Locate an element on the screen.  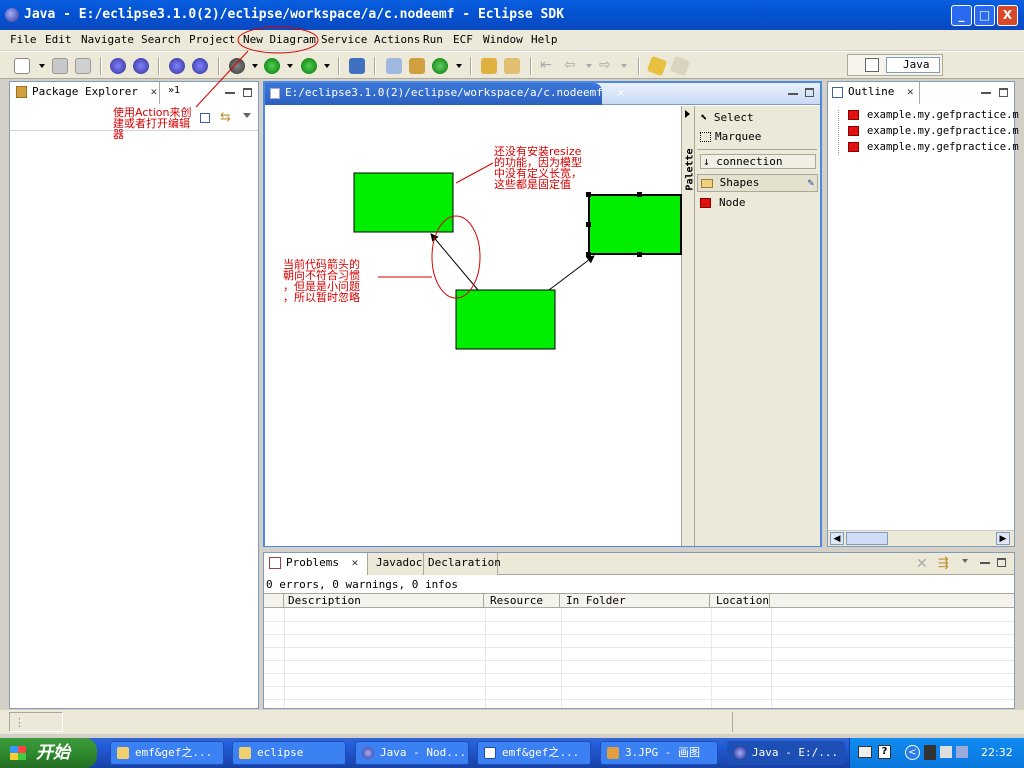
tab-declaration: Declaration is located at coordinates (462, 564).